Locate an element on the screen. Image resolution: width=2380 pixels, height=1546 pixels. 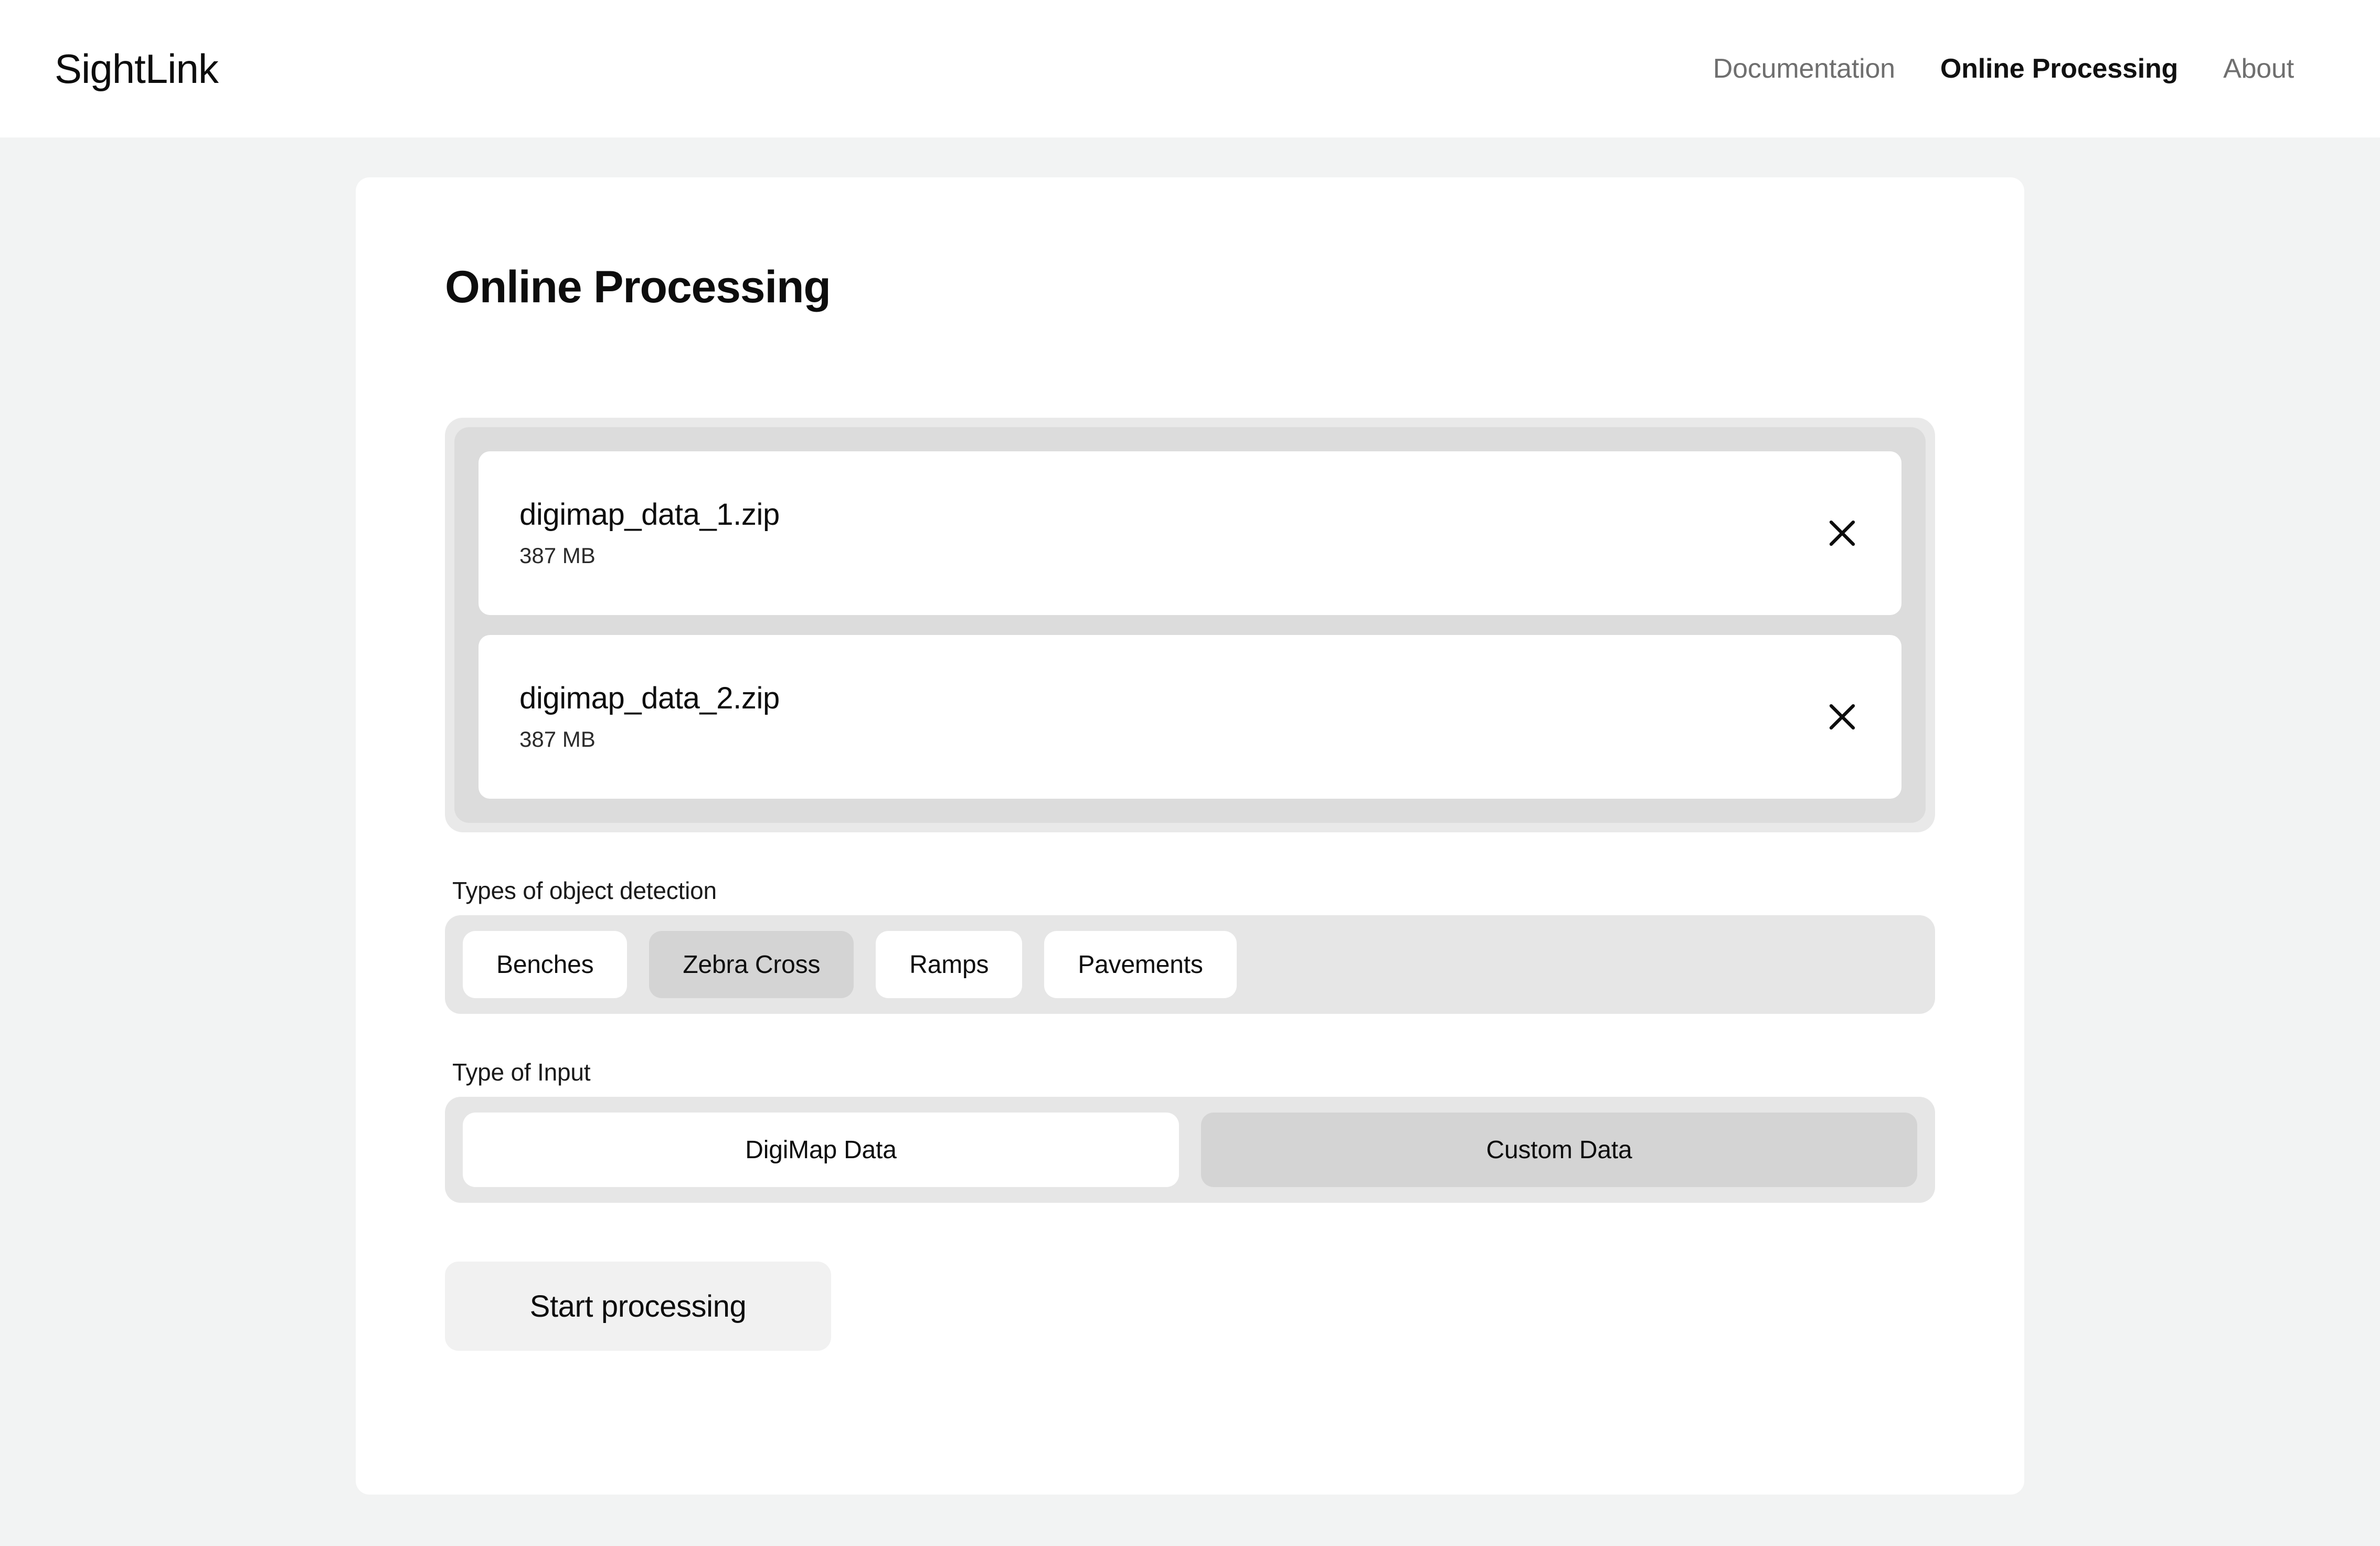
file-name: digimap_data_2.zip is located at coordinates (649, 698).